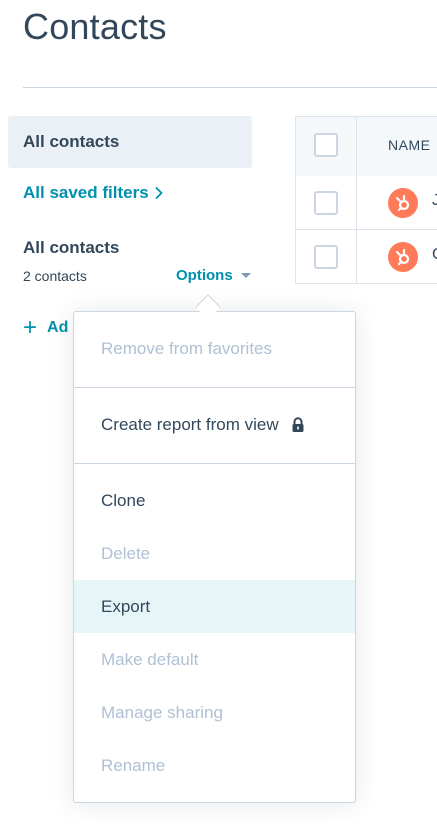  I want to click on all-saved-filters-link: All saved filters, so click(93, 193).